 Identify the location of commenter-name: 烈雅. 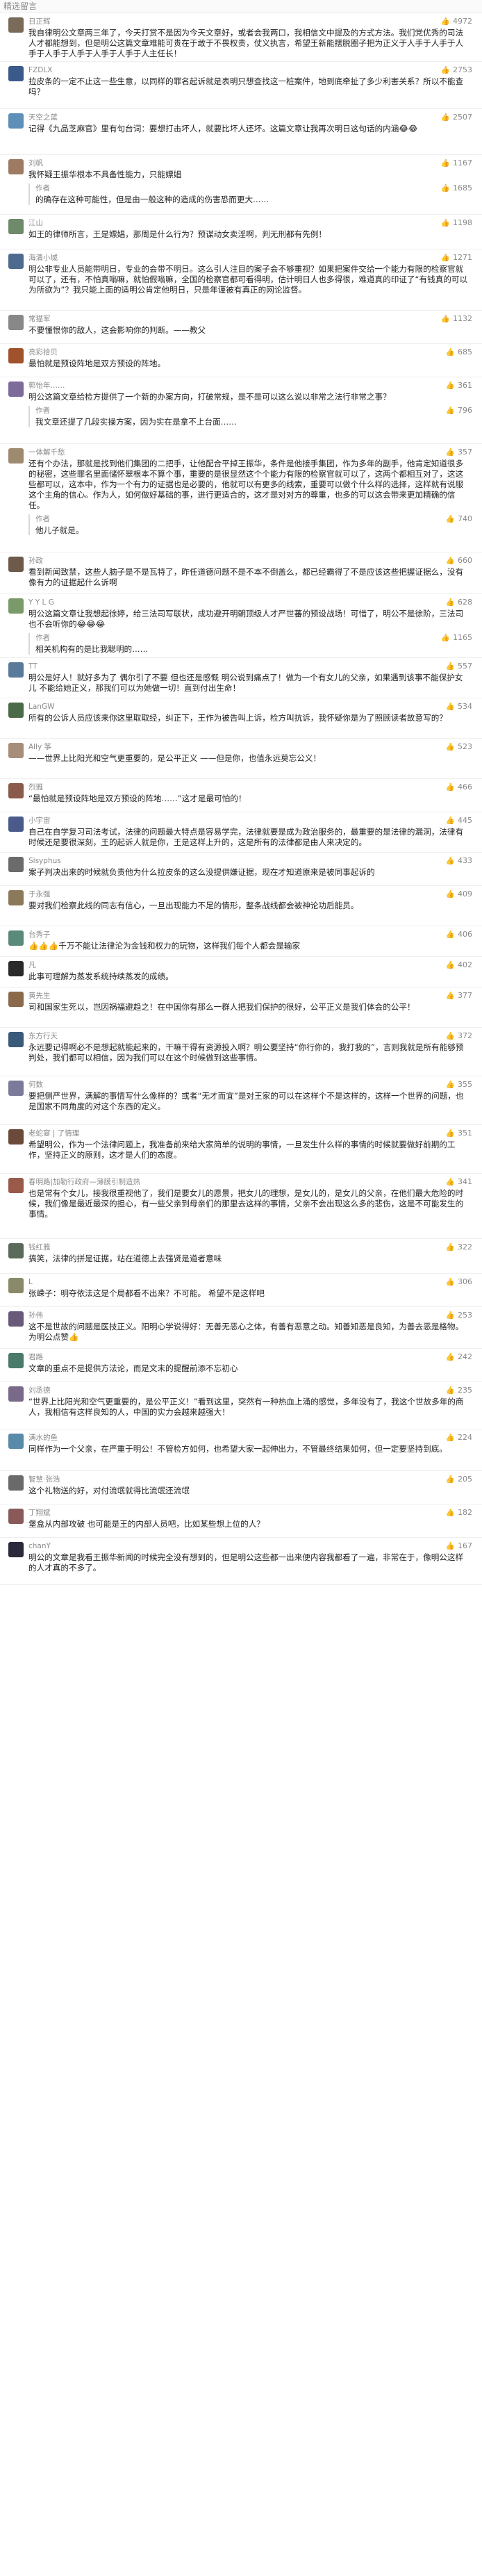
(216, 787).